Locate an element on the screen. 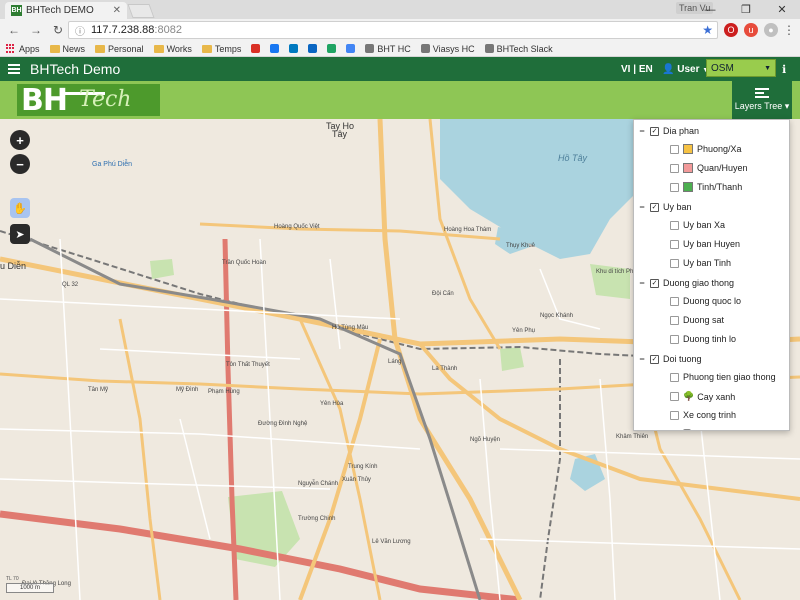 This screenshot has height=600, width=800. opera-extension-icon: O is located at coordinates (731, 30).